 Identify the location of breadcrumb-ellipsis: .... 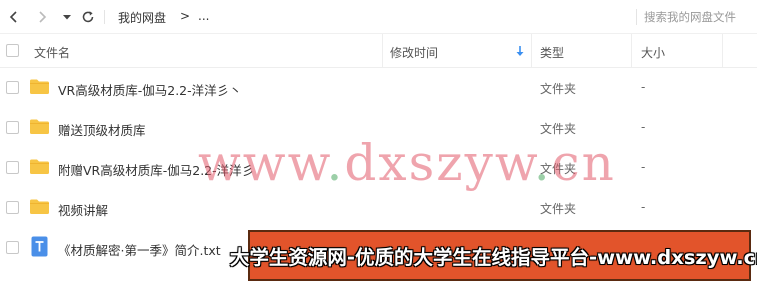
(203, 16).